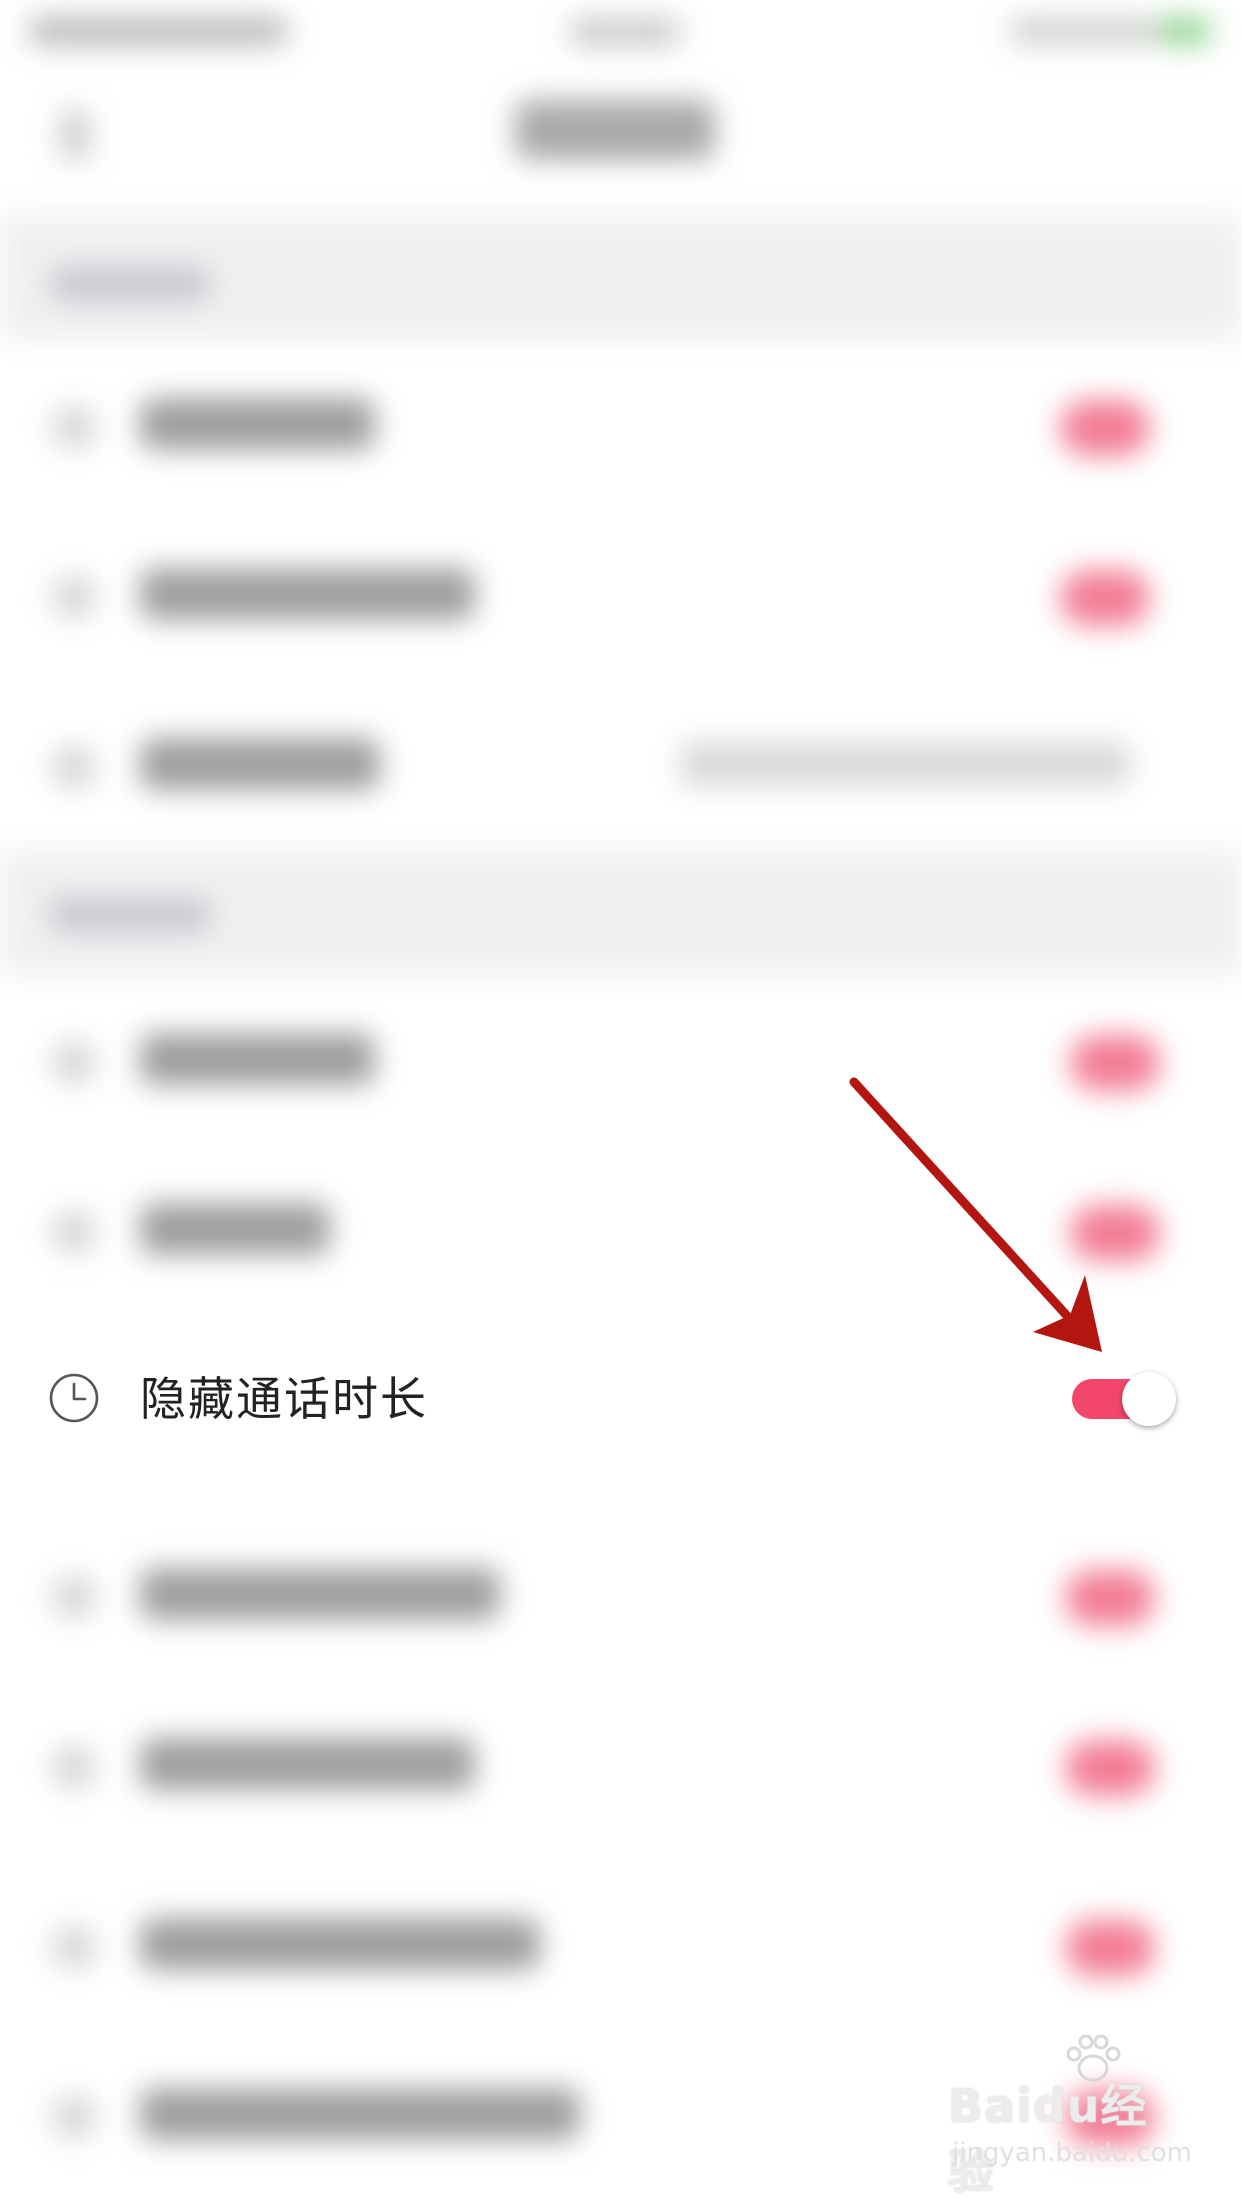 This screenshot has width=1242, height=2208. Describe the element at coordinates (257, 424) in the screenshot. I see `row-1-label` at that location.